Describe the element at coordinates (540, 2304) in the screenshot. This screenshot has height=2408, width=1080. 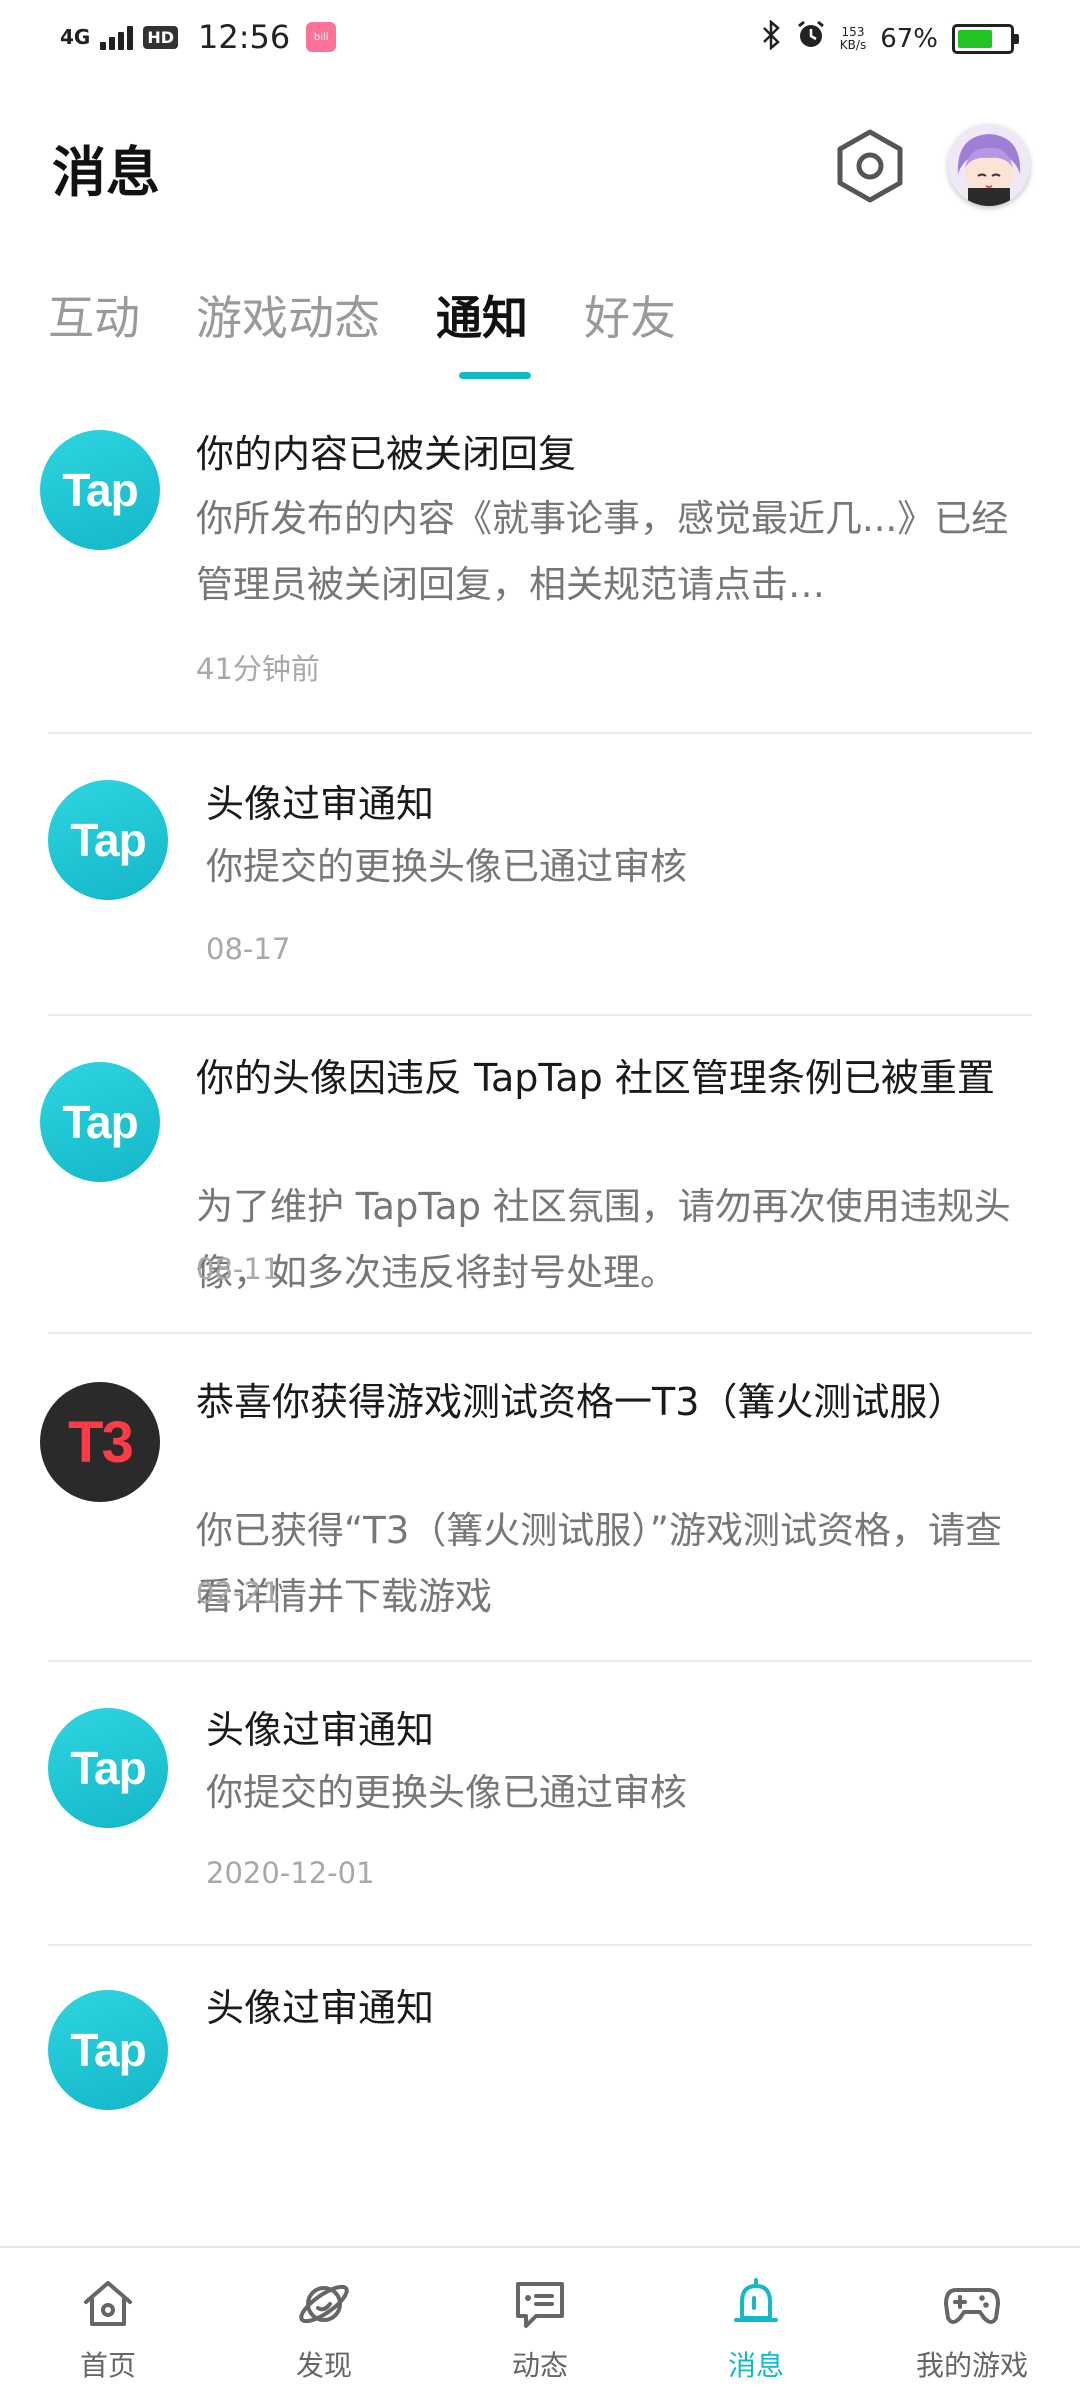
I see `chat-bubble-icon` at that location.